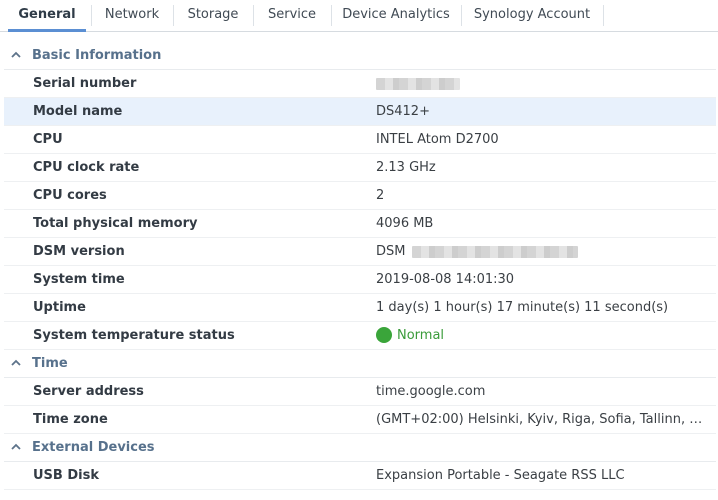 This screenshot has width=718, height=500. I want to click on dsm-version-value: DSM, so click(477, 251).